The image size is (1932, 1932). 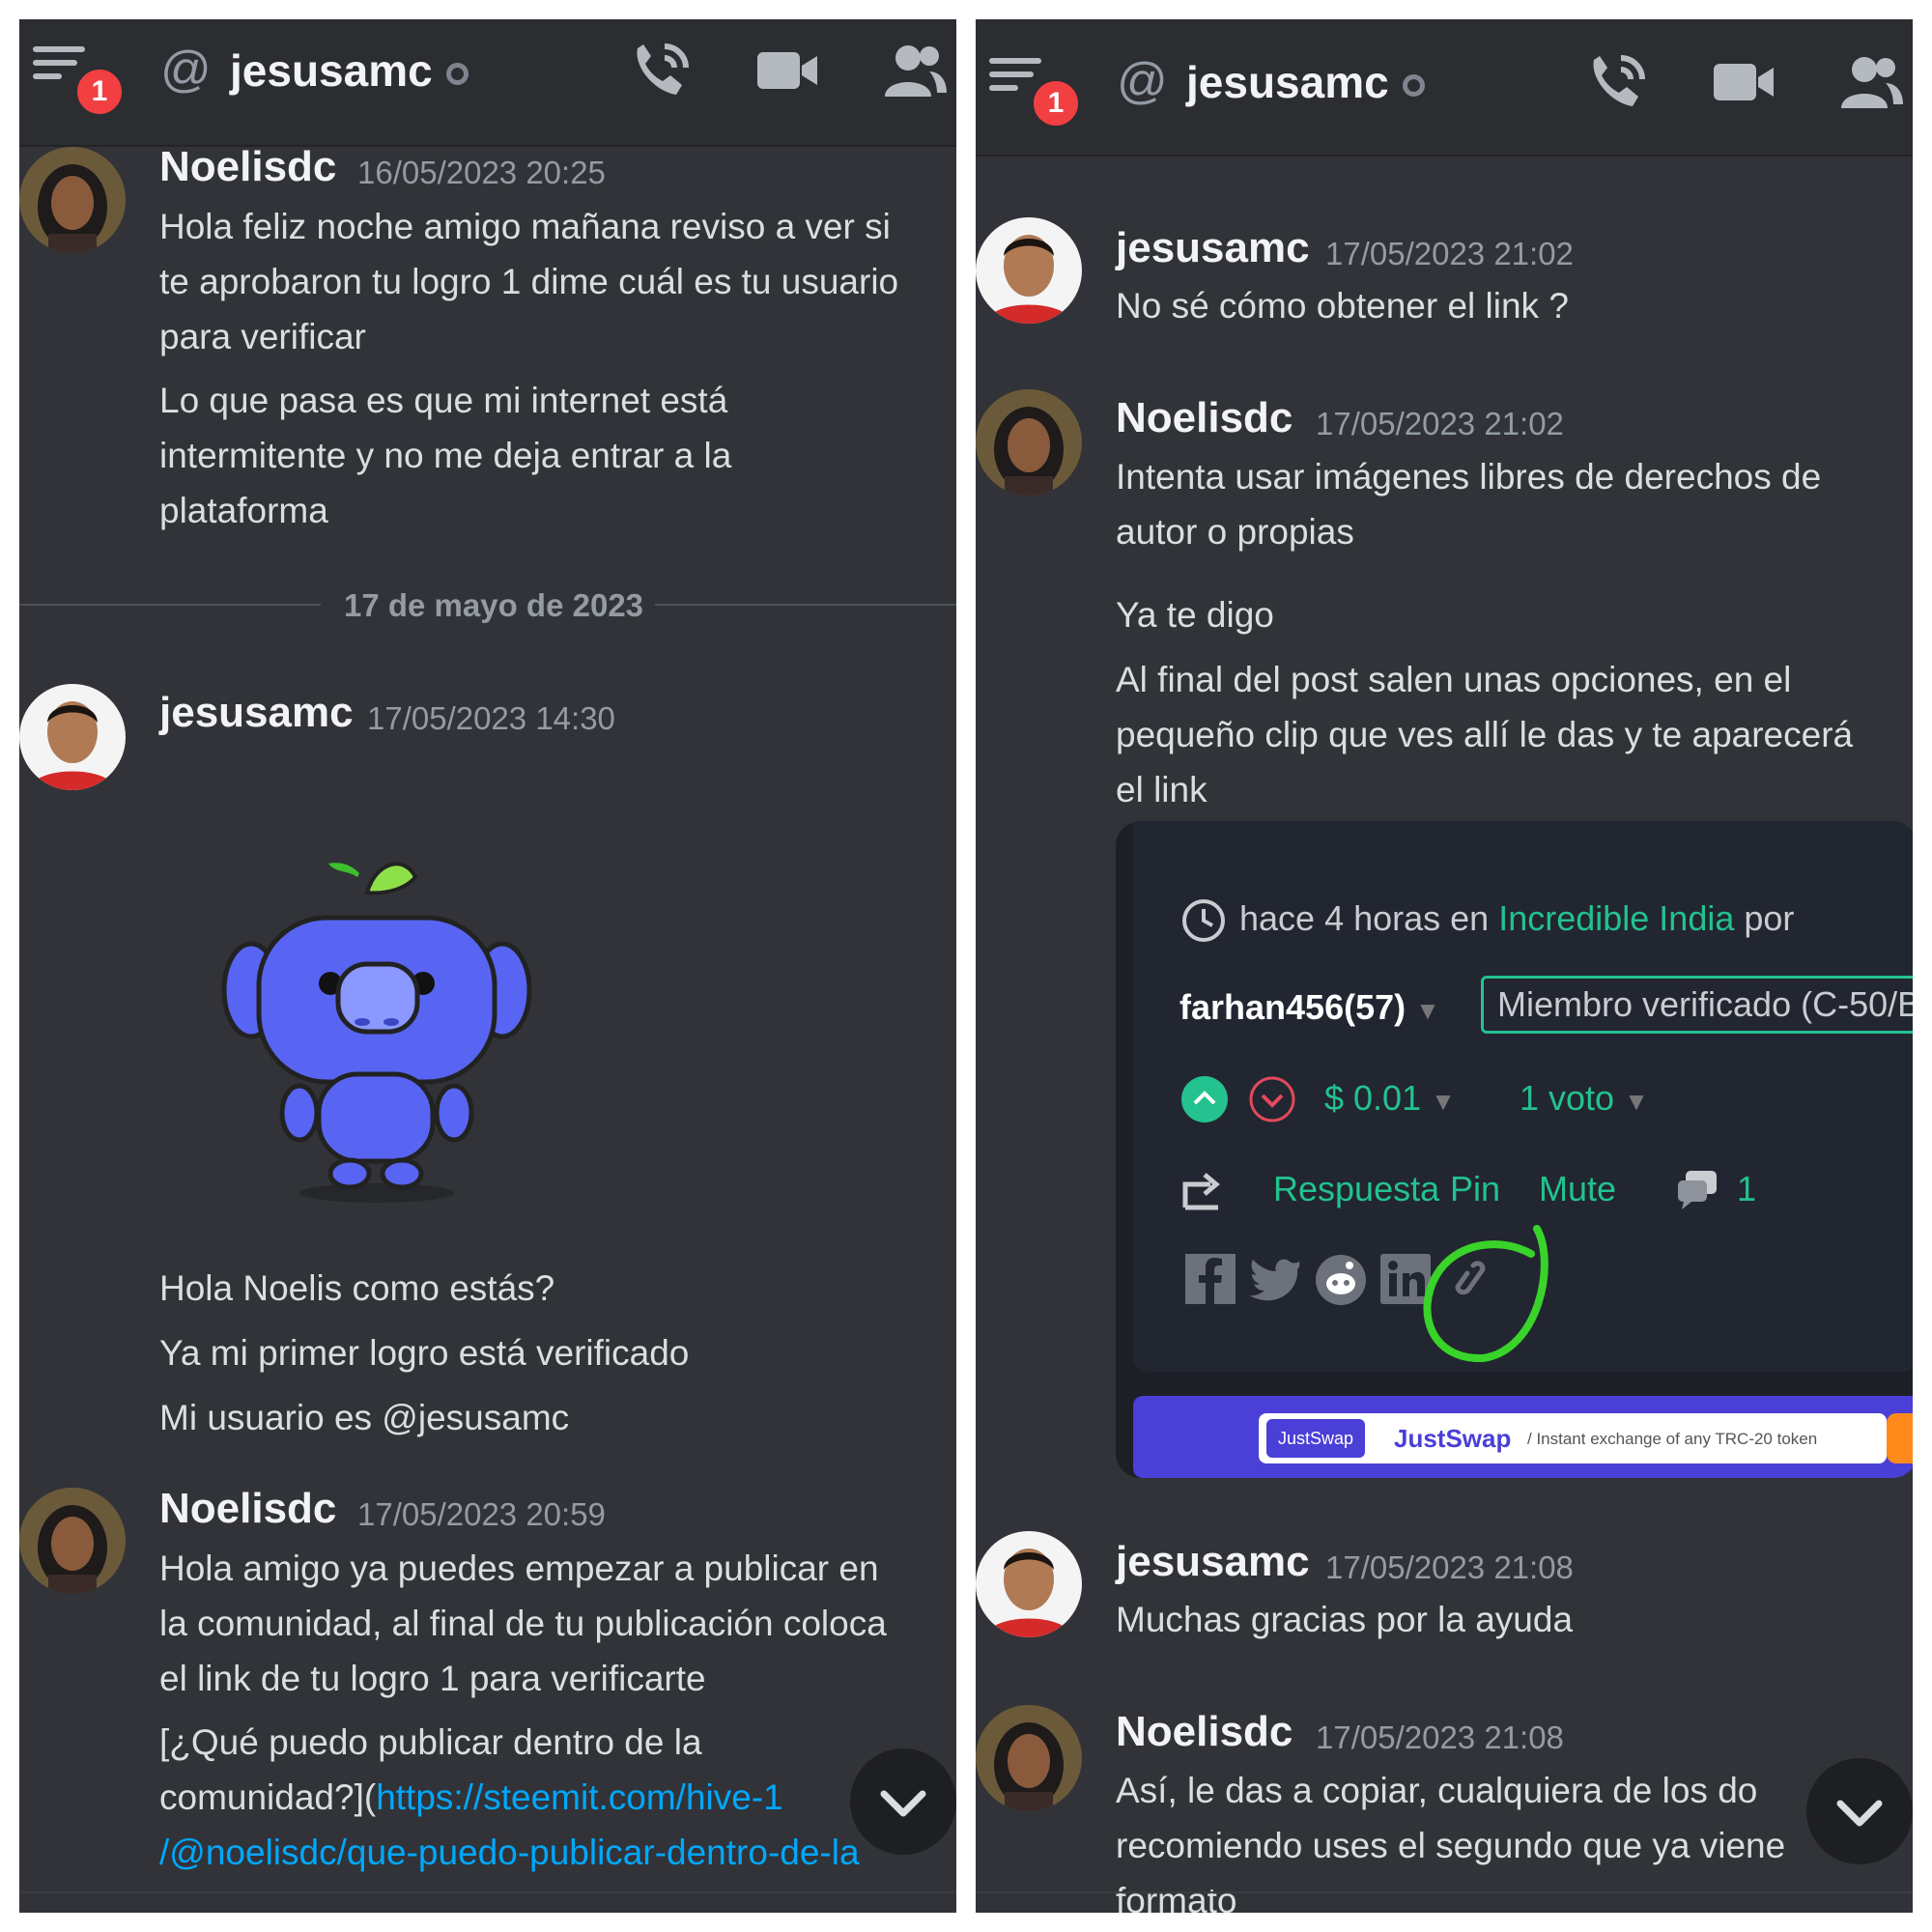 What do you see at coordinates (386, 1033) in the screenshot?
I see `wumpus-sticker` at bounding box center [386, 1033].